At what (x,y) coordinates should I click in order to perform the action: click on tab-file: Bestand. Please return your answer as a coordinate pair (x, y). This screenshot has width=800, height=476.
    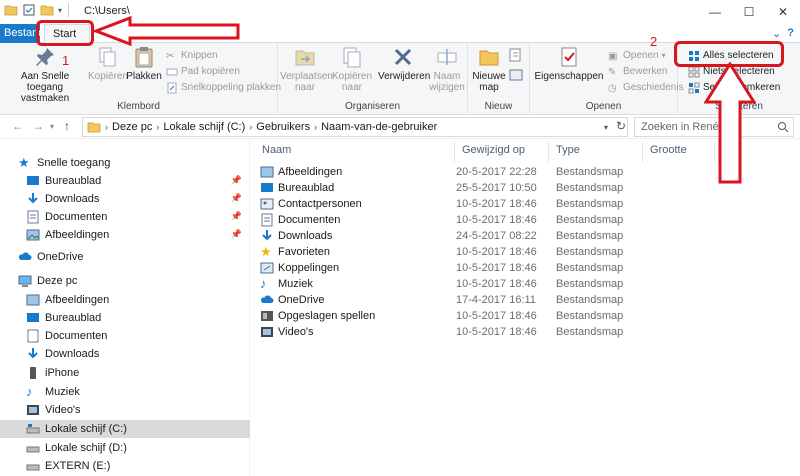
    Looking at the image, I should click on (22, 33).